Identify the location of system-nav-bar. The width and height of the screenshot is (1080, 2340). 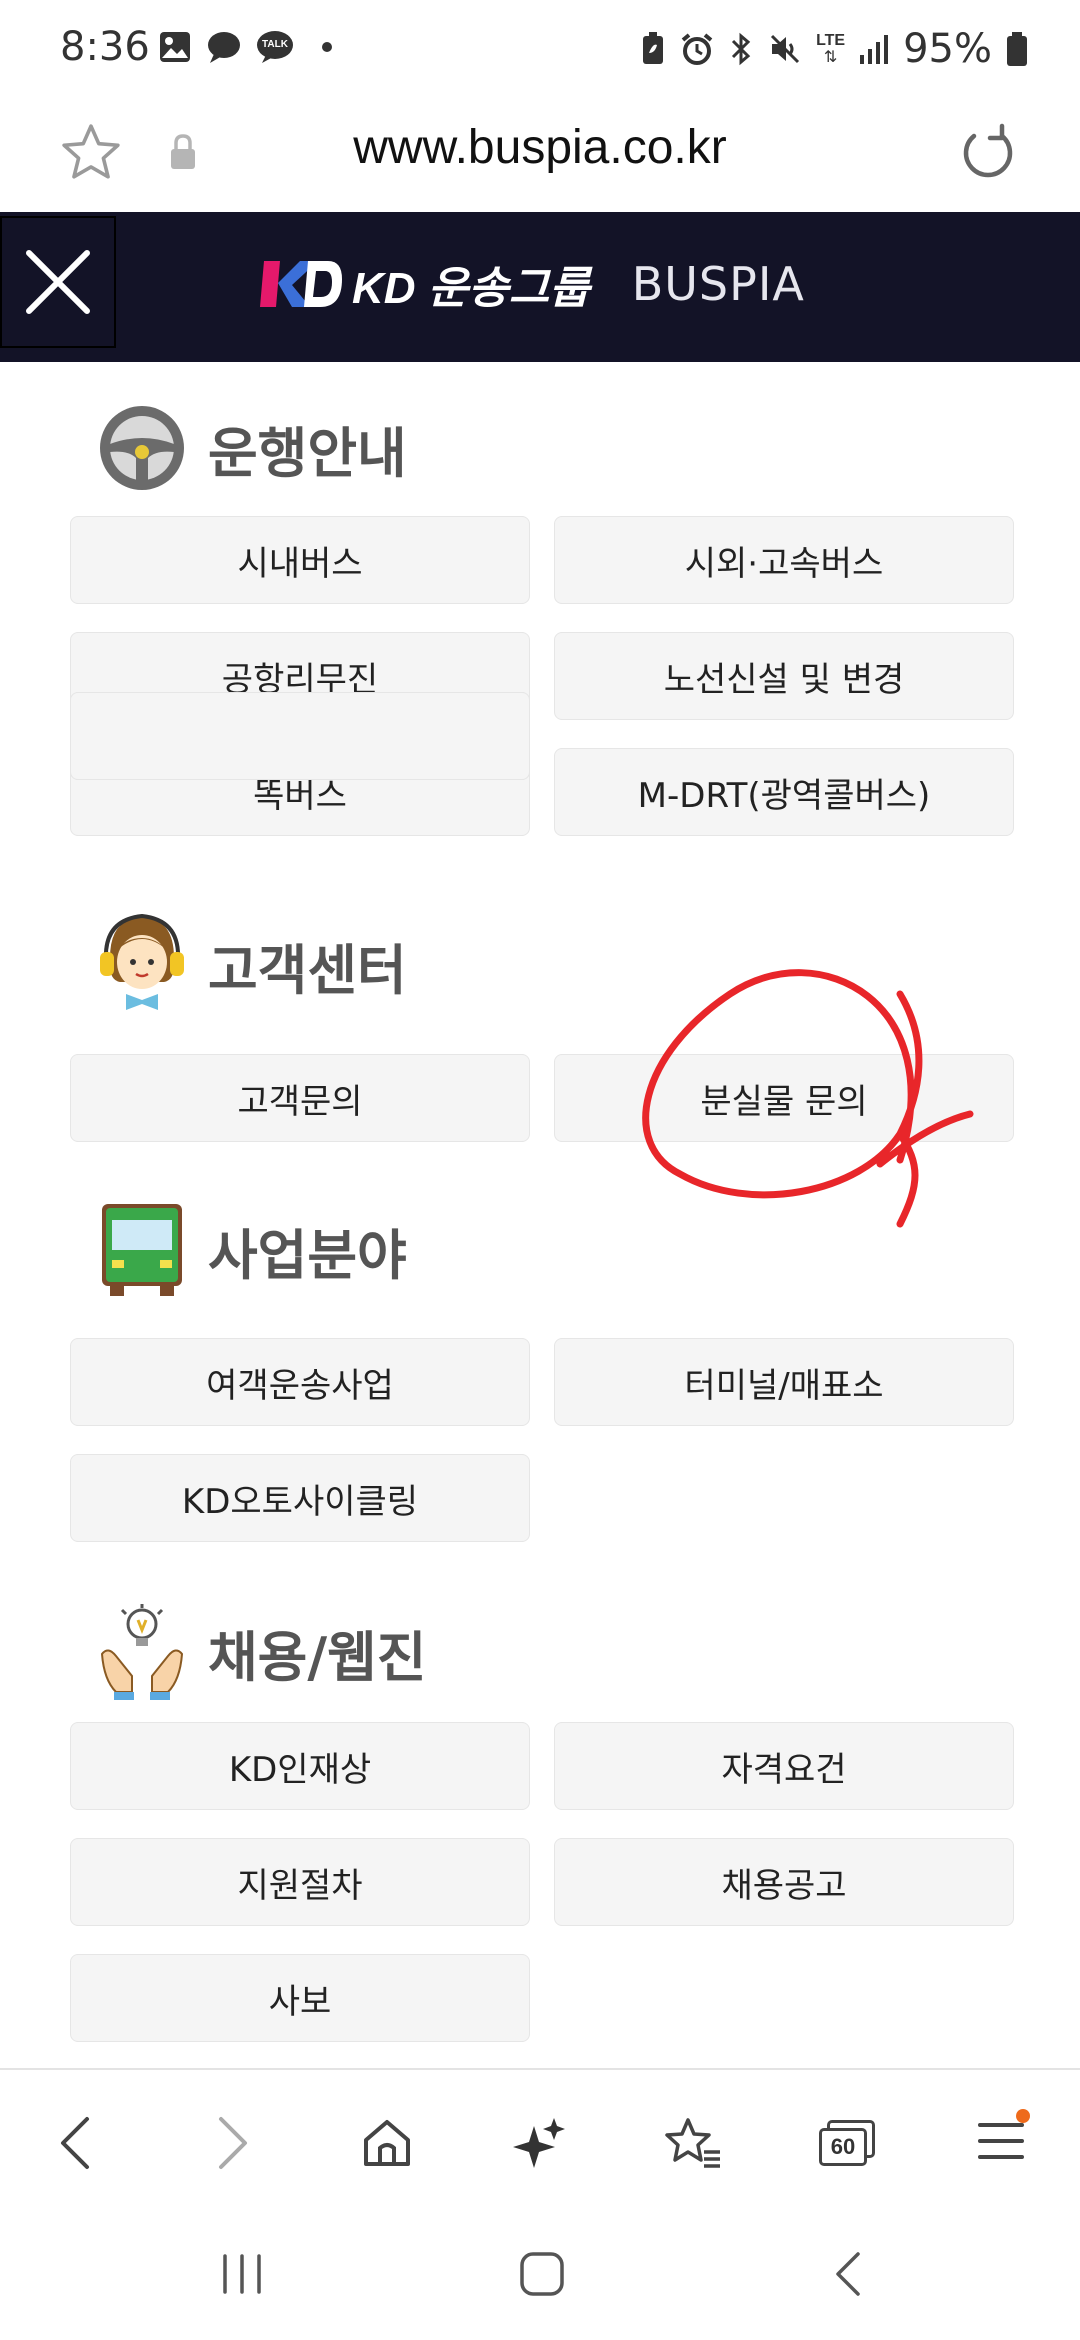
(540, 2274).